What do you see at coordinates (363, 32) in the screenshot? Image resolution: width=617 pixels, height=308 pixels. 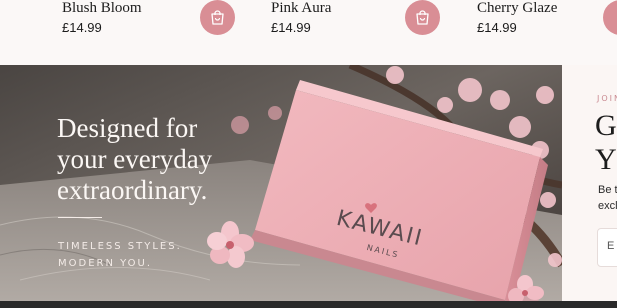 I see `product-card: Pink Aura £14.99` at bounding box center [363, 32].